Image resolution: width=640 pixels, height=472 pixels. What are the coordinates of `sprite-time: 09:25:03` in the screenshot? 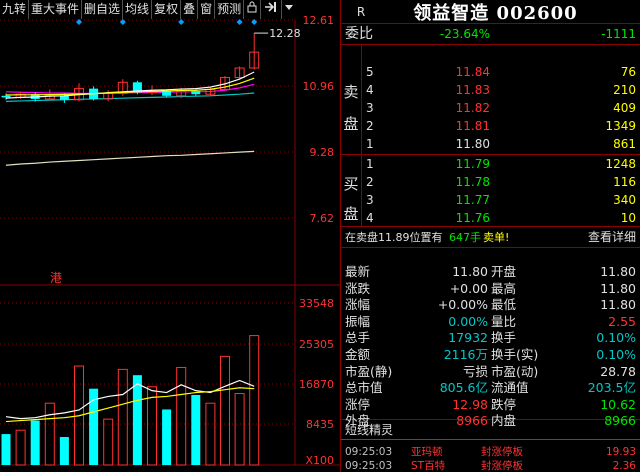 It's located at (369, 465).